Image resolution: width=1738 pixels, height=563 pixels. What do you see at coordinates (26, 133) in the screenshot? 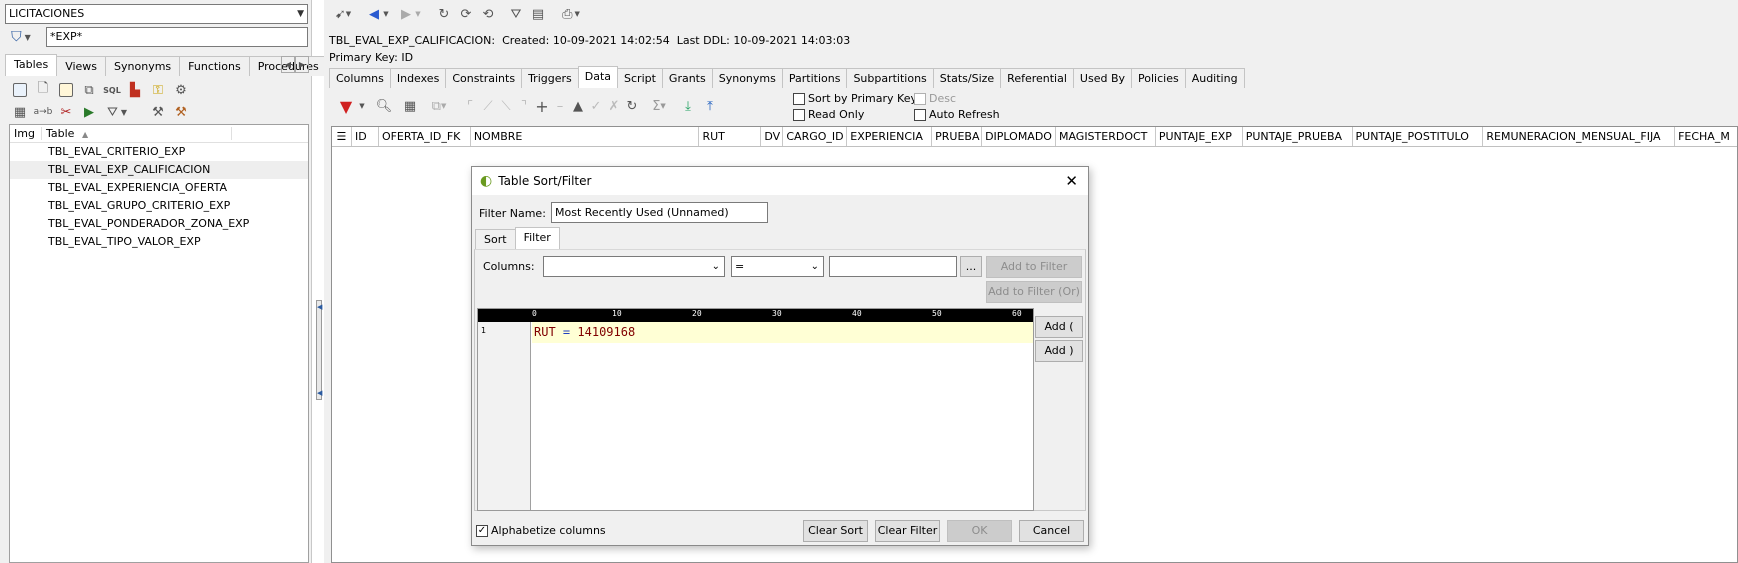
I see `column-header-img: Img` at bounding box center [26, 133].